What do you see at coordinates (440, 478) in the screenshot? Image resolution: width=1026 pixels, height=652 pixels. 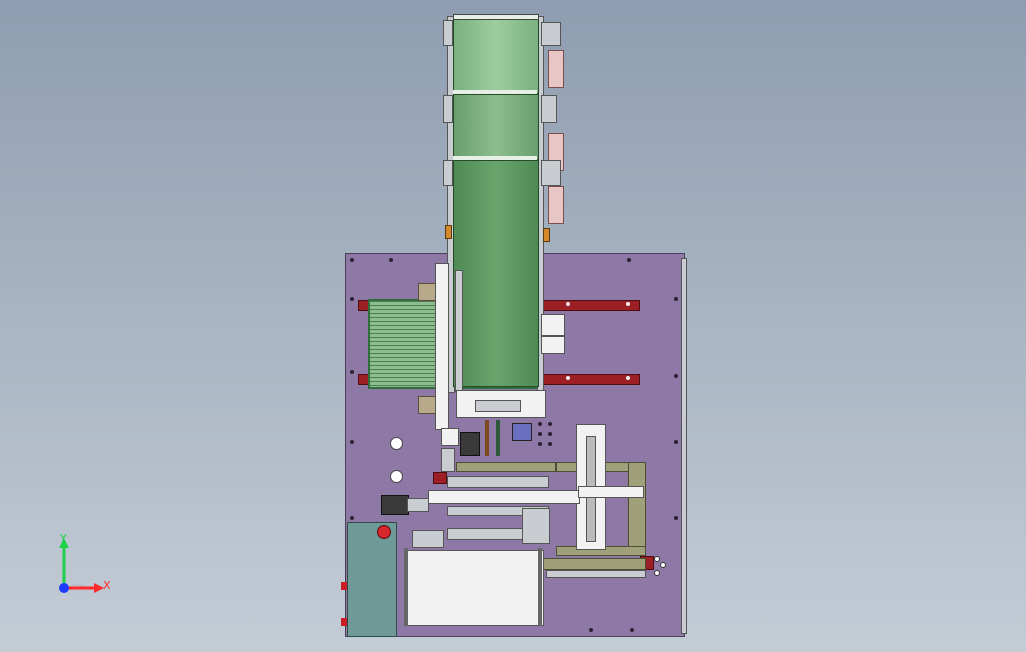 I see `stopper` at bounding box center [440, 478].